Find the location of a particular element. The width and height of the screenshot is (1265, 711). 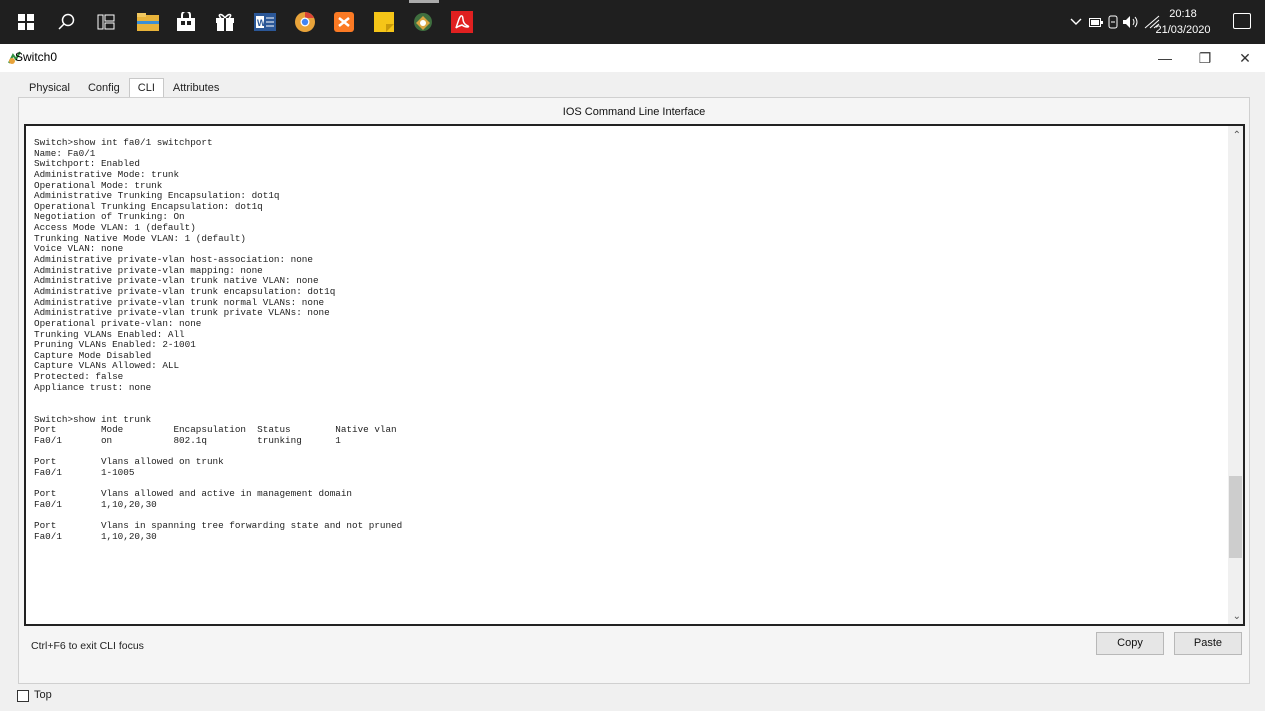

tray-chevron-up-icon is located at coordinates (1076, 22).